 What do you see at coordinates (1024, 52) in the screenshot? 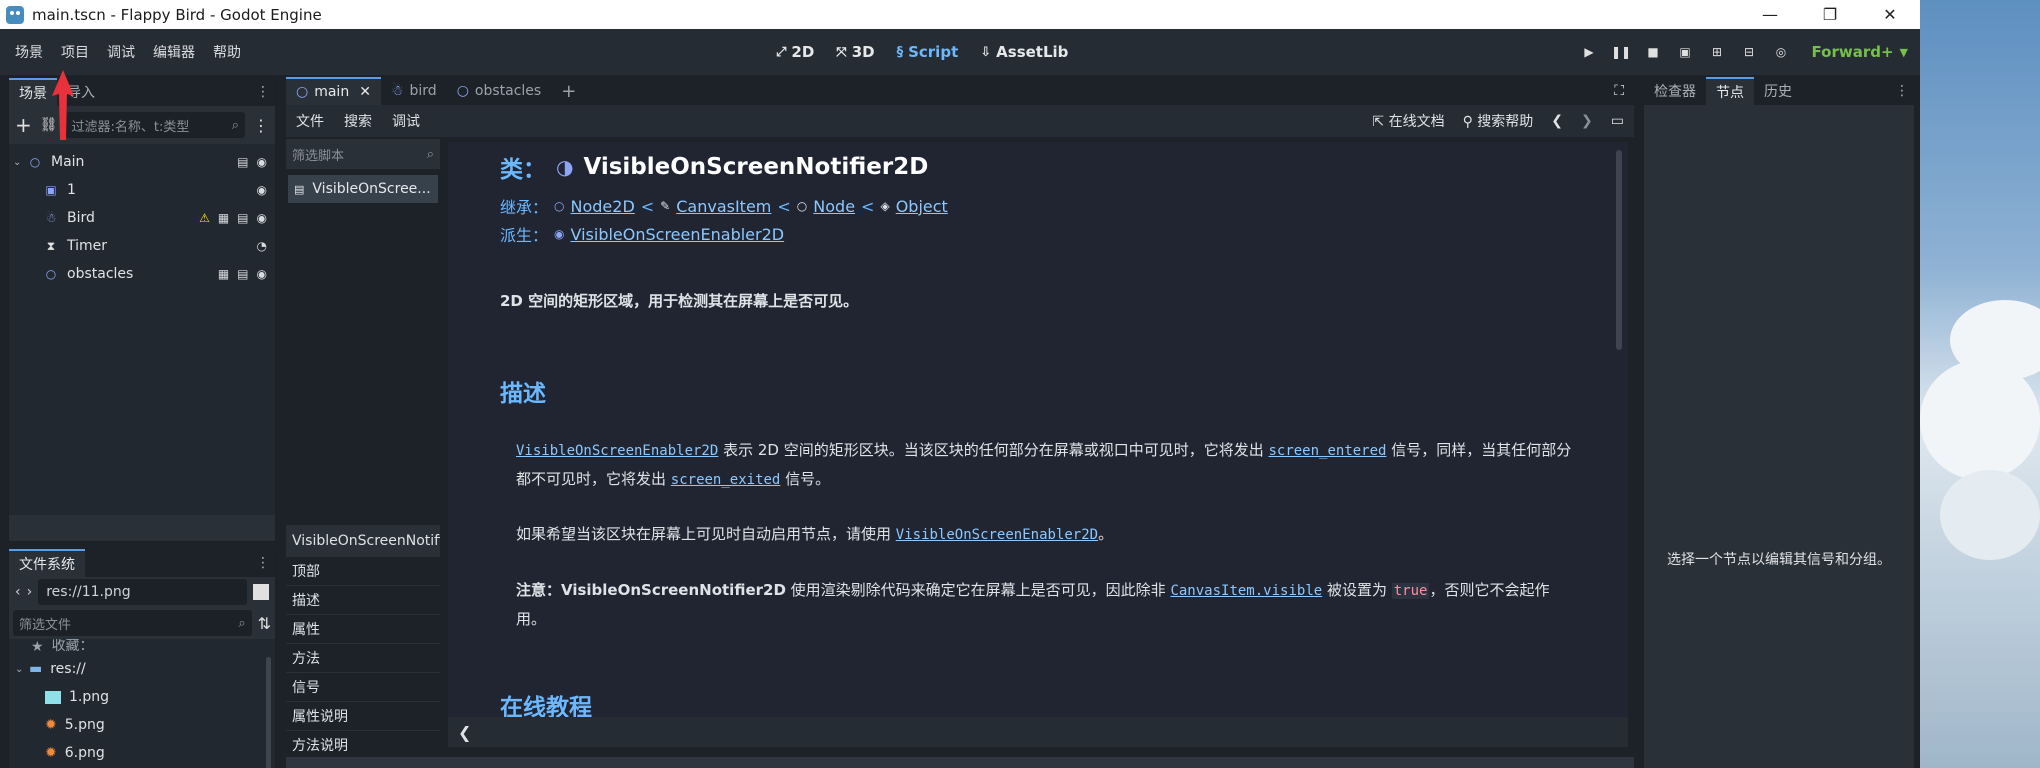
I see `mode-assetlib-button: ⇩ AssetLib` at bounding box center [1024, 52].